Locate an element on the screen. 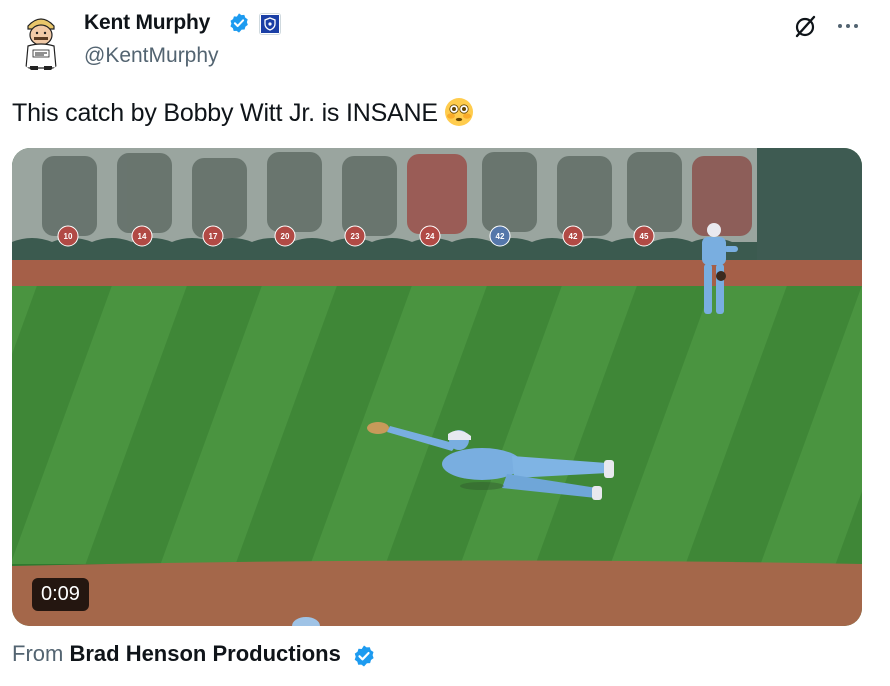  more-icon is located at coordinates (848, 26).